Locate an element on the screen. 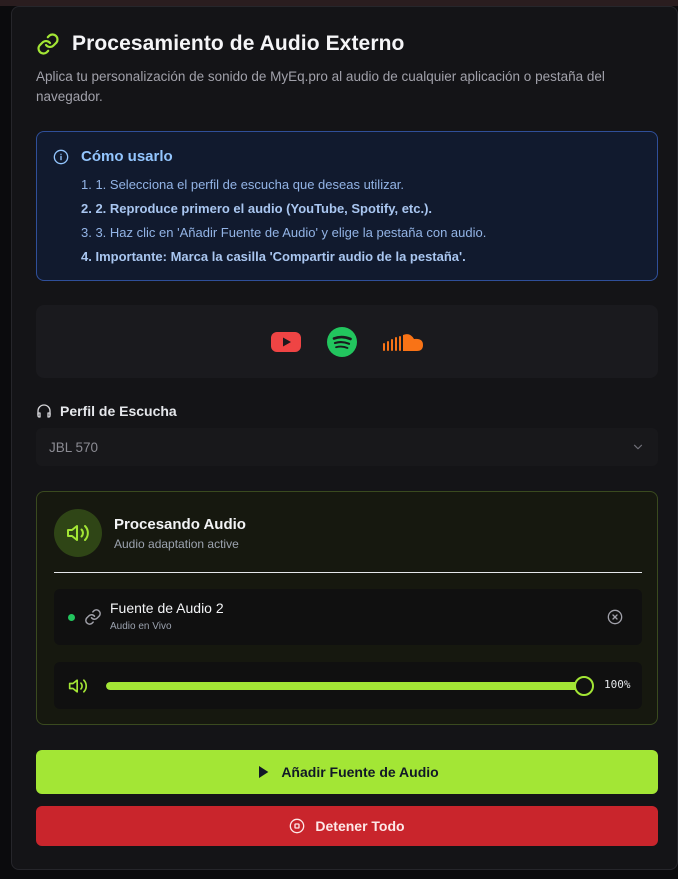 This screenshot has height=879, width=678. info-icon is located at coordinates (61, 156).